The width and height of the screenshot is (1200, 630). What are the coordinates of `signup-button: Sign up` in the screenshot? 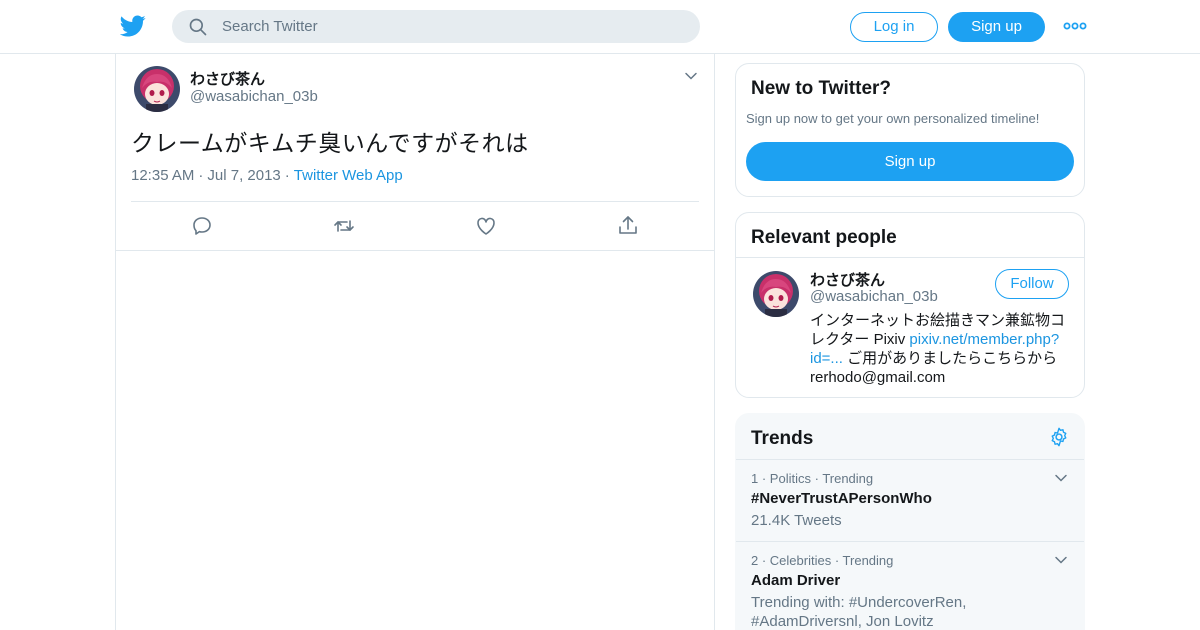 It's located at (996, 27).